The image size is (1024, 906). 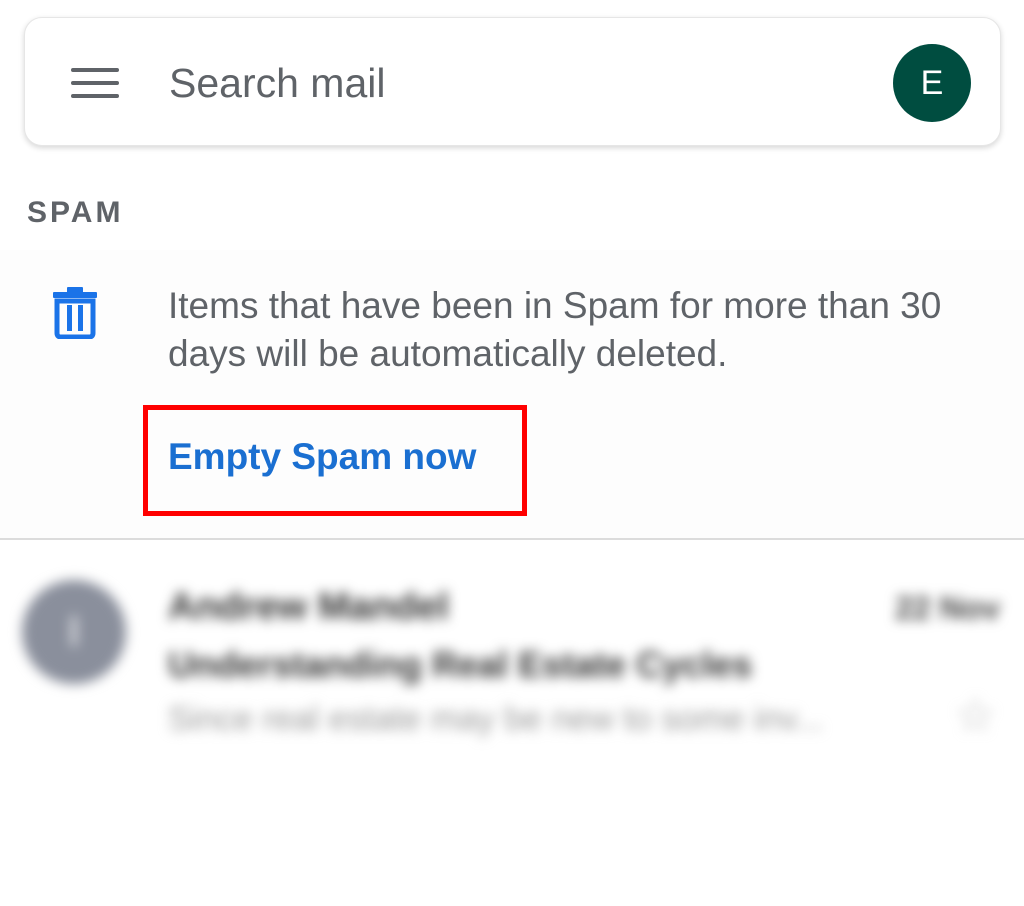 I want to click on section-label: SPAM, so click(x=75, y=212).